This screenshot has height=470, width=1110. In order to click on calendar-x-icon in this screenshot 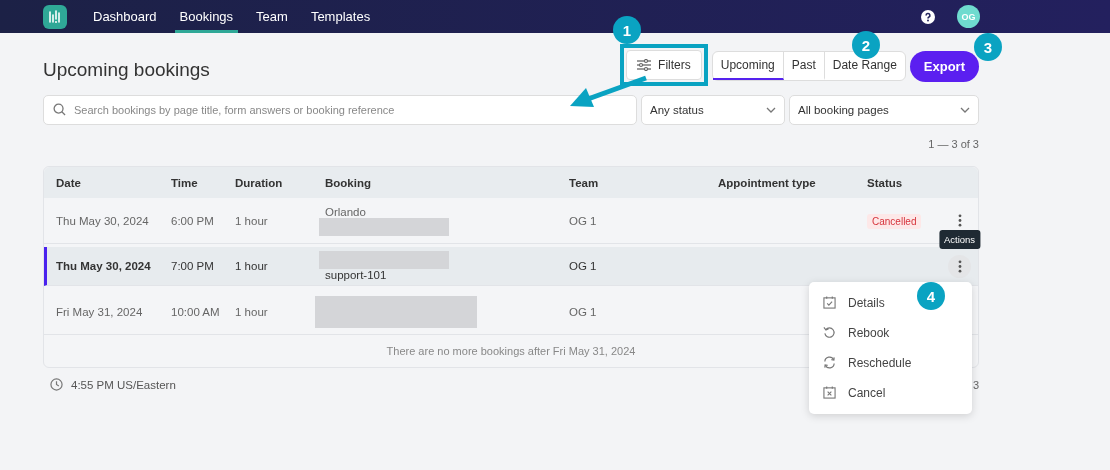, I will do `click(829, 392)`.